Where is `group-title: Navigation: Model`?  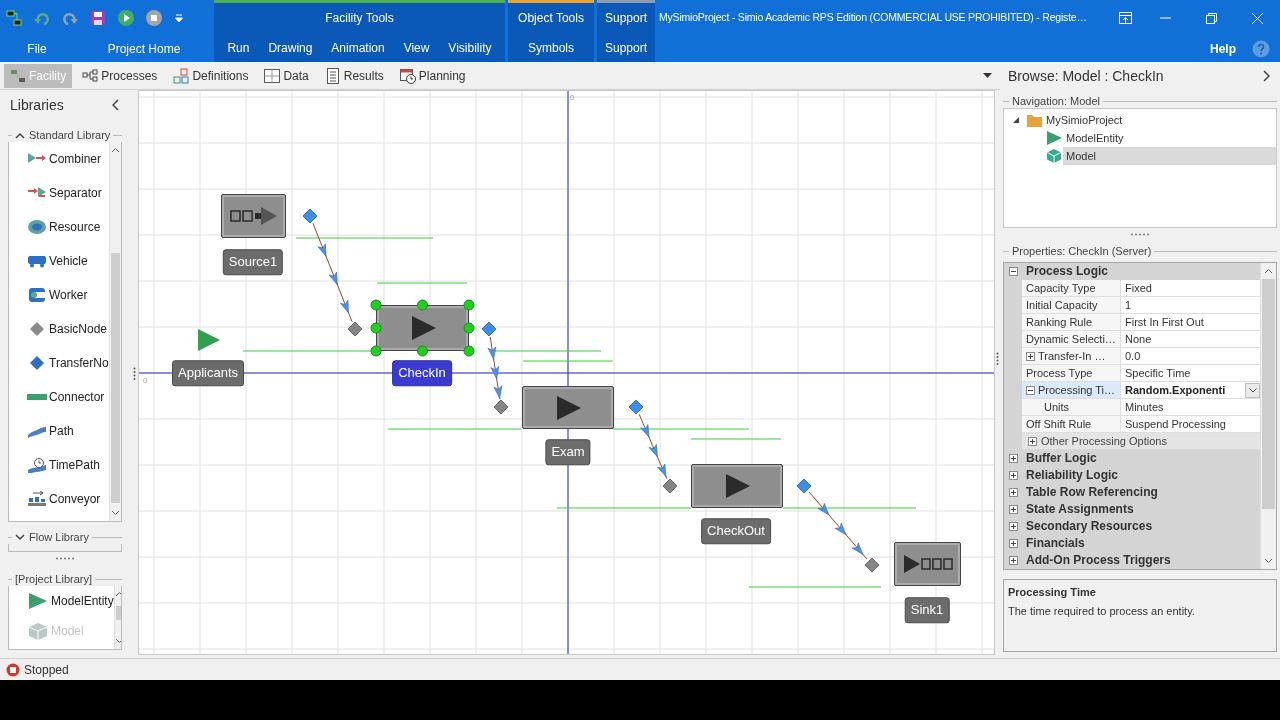
group-title: Navigation: Model is located at coordinates (1056, 101).